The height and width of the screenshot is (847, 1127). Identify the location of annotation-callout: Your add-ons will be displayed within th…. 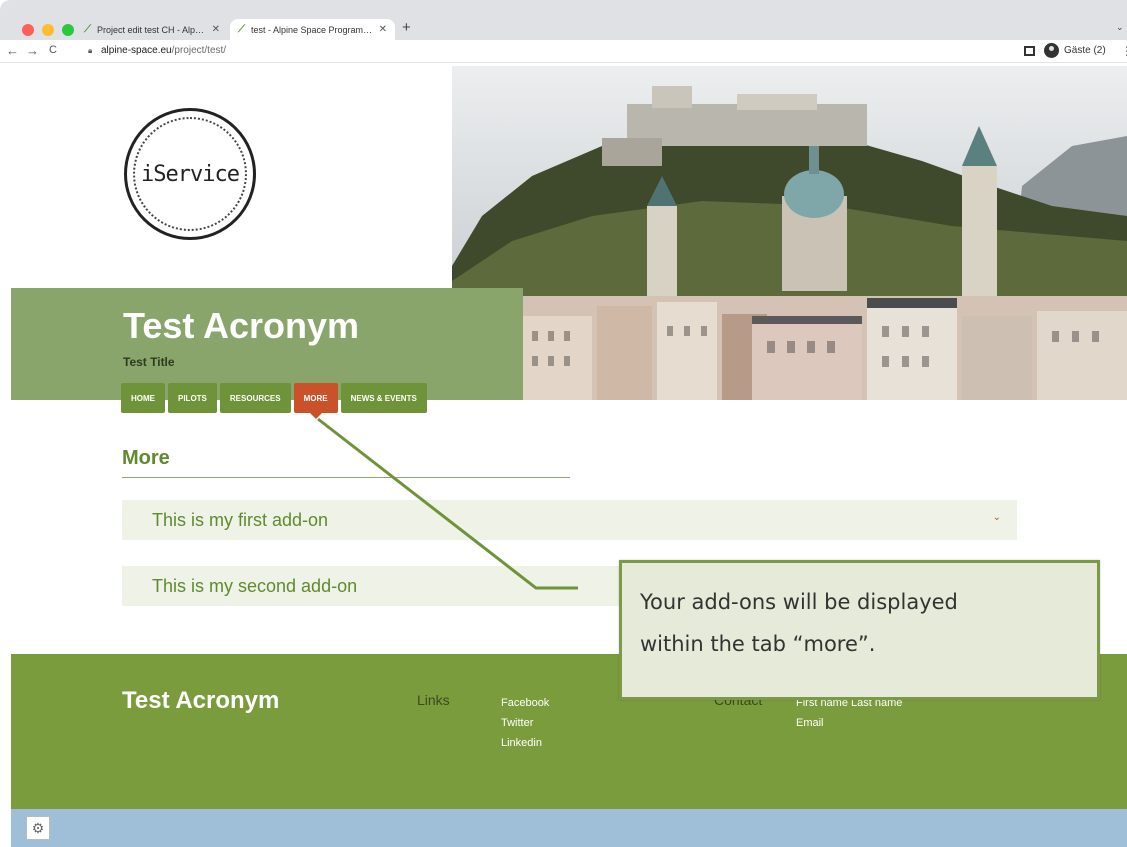
(859, 630).